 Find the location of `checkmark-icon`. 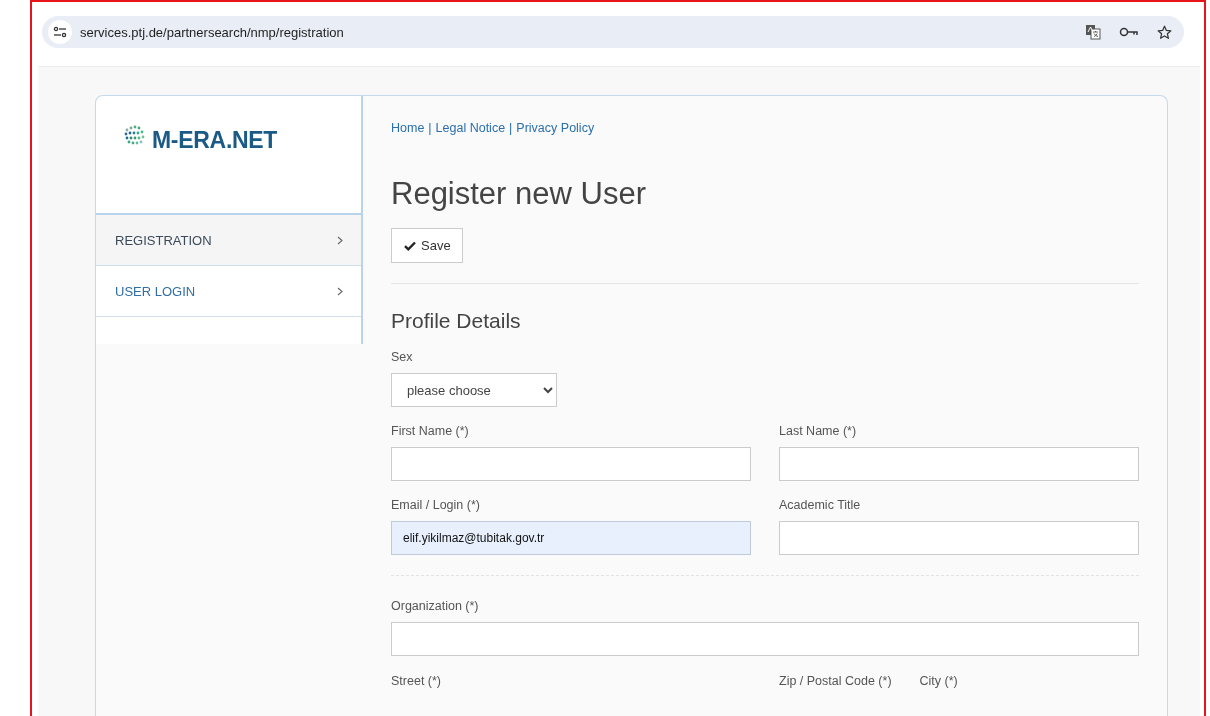

checkmark-icon is located at coordinates (410, 245).